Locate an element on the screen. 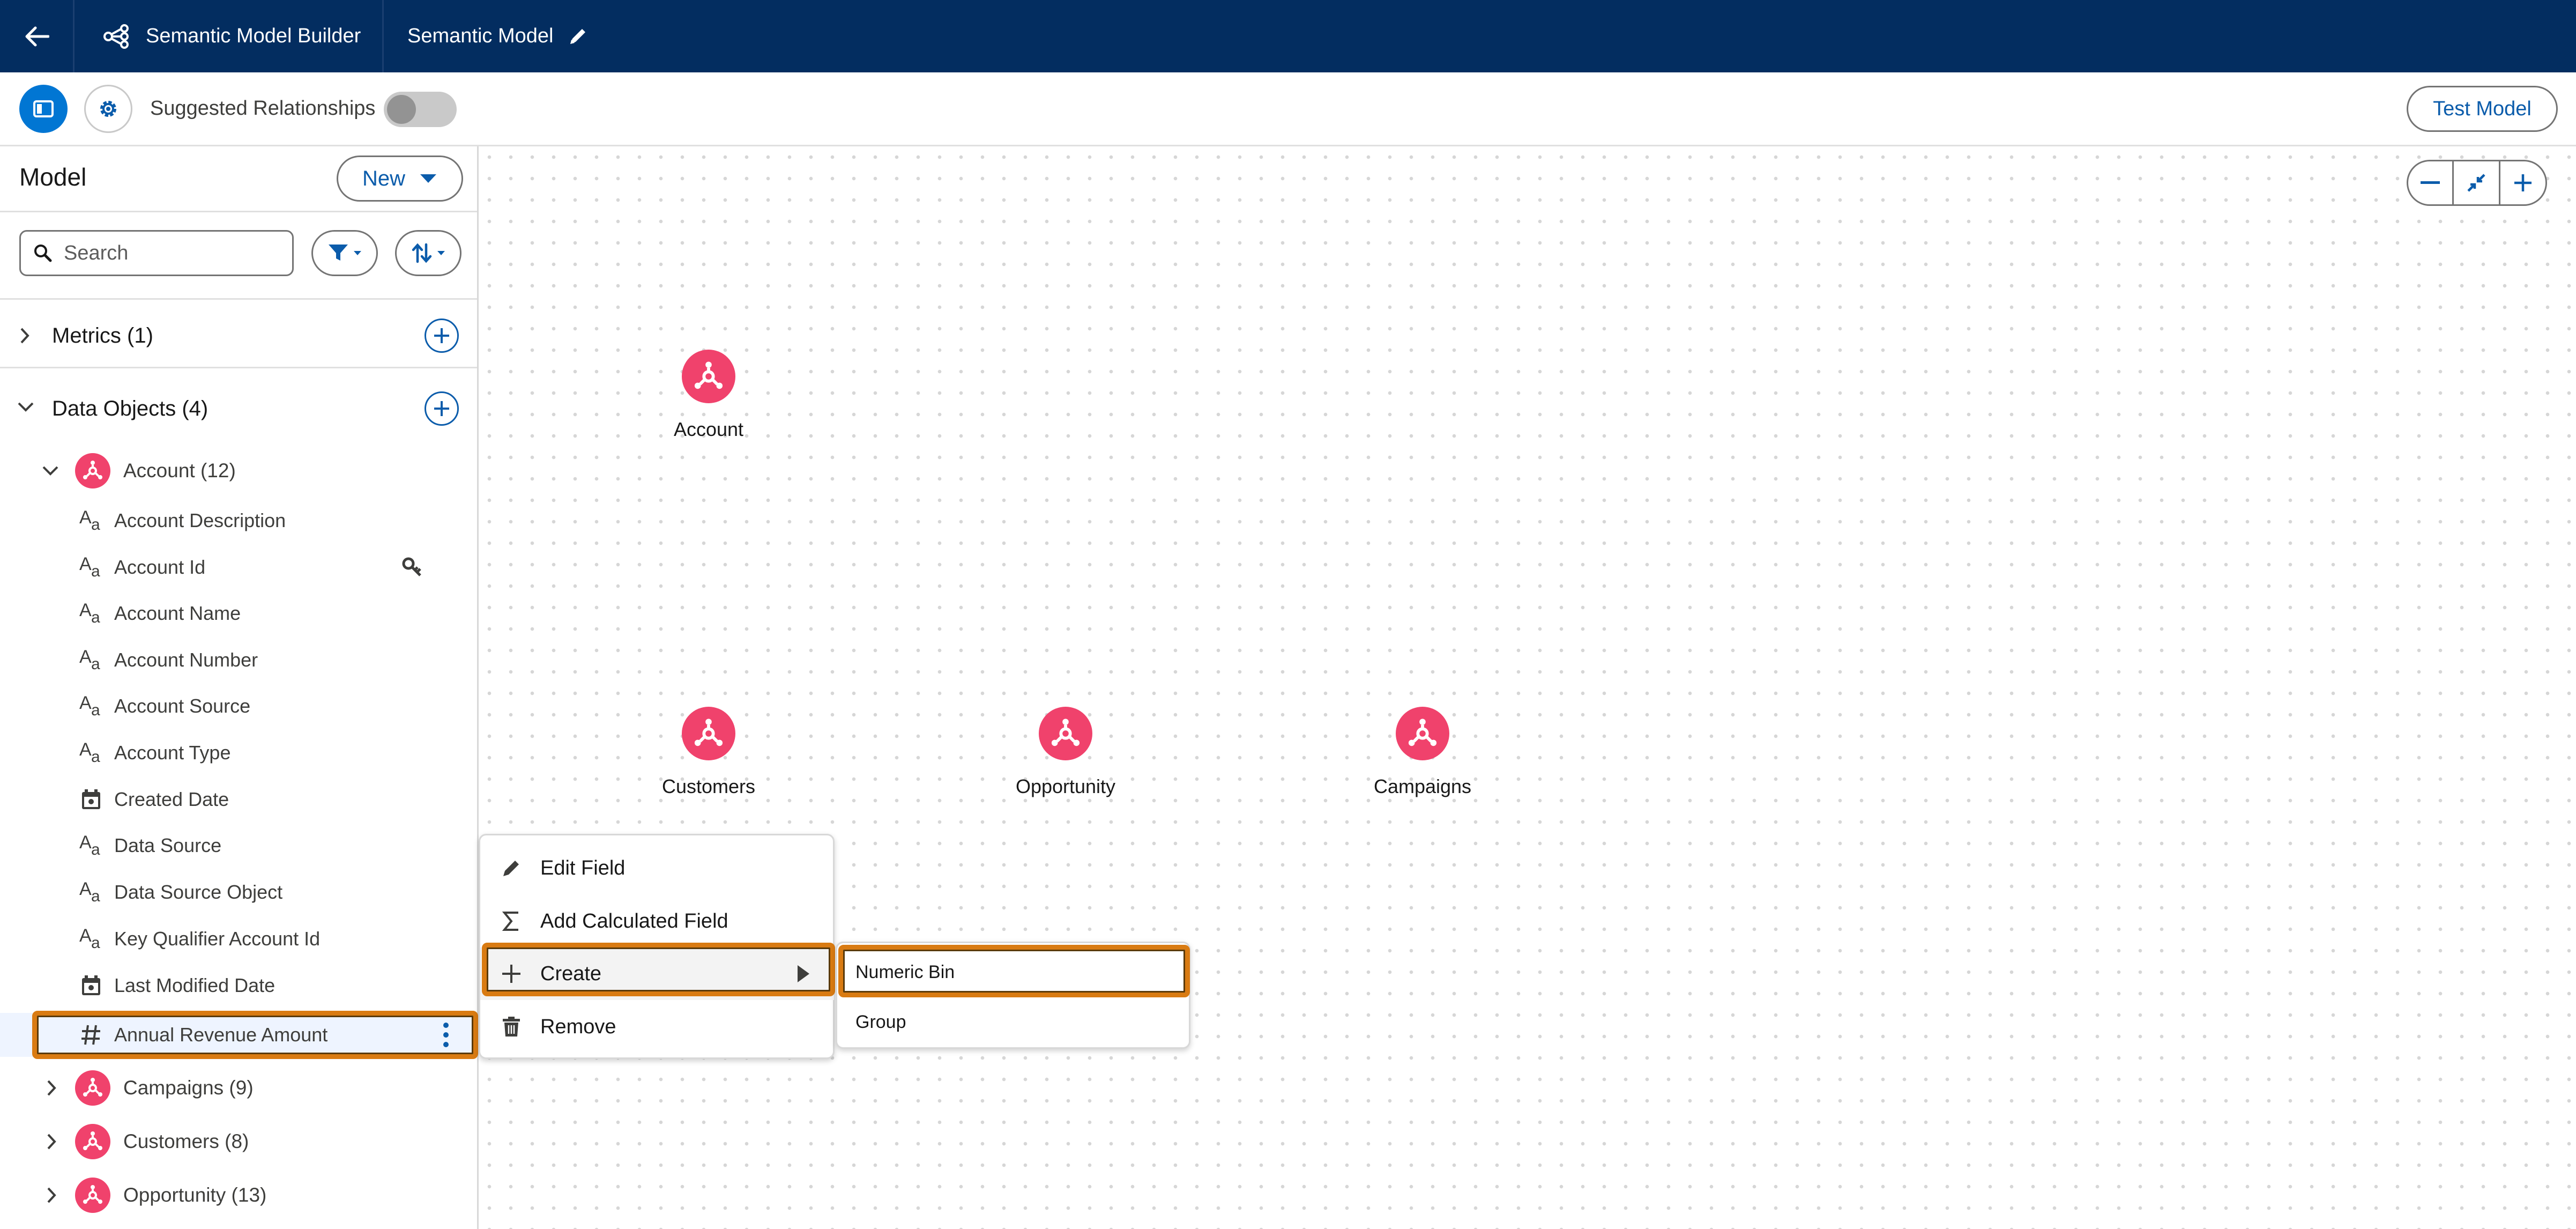 Image resolution: width=2576 pixels, height=1229 pixels. field-row: Aa Account Source is located at coordinates (238, 706).